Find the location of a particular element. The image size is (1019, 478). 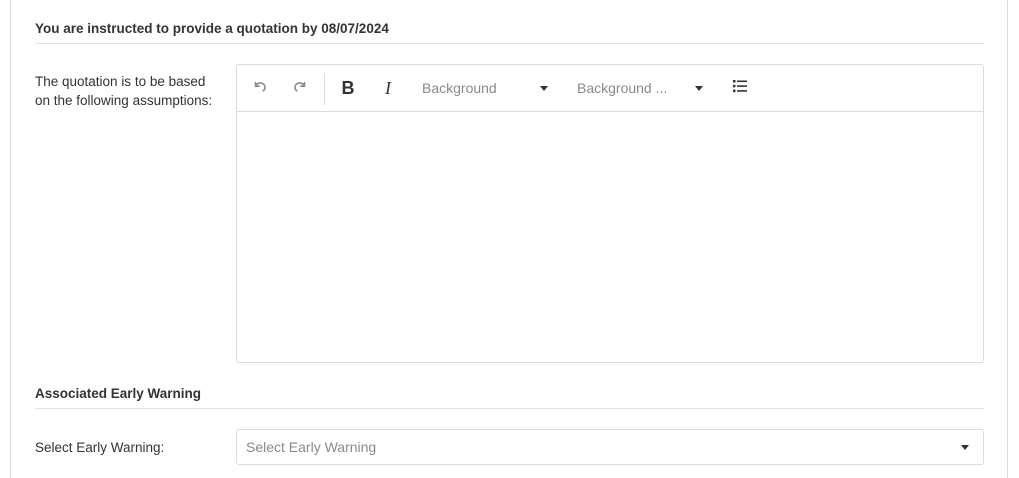

bulleted-list-icon is located at coordinates (740, 88).